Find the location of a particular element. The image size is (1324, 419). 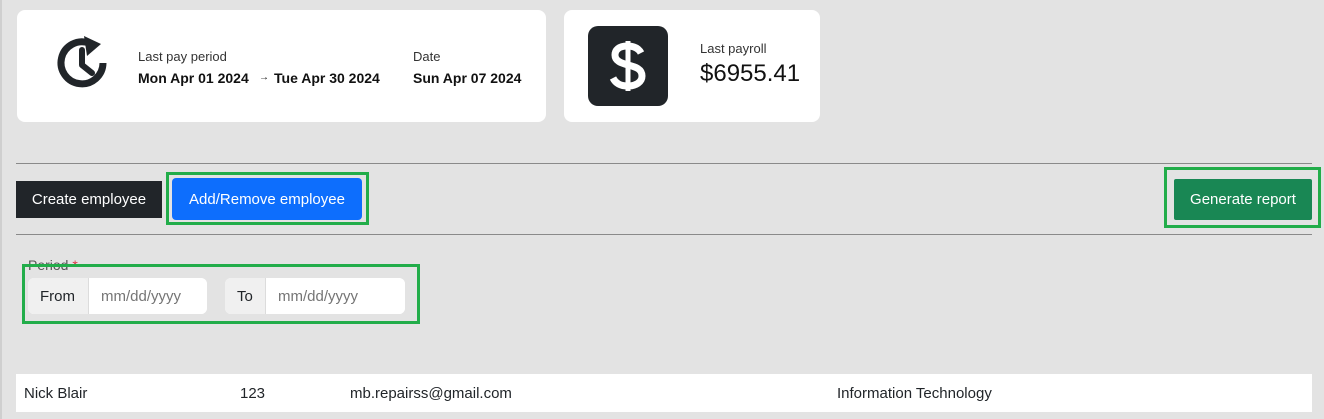

period-start-date: Mon Apr 01 2024 is located at coordinates (193, 78).